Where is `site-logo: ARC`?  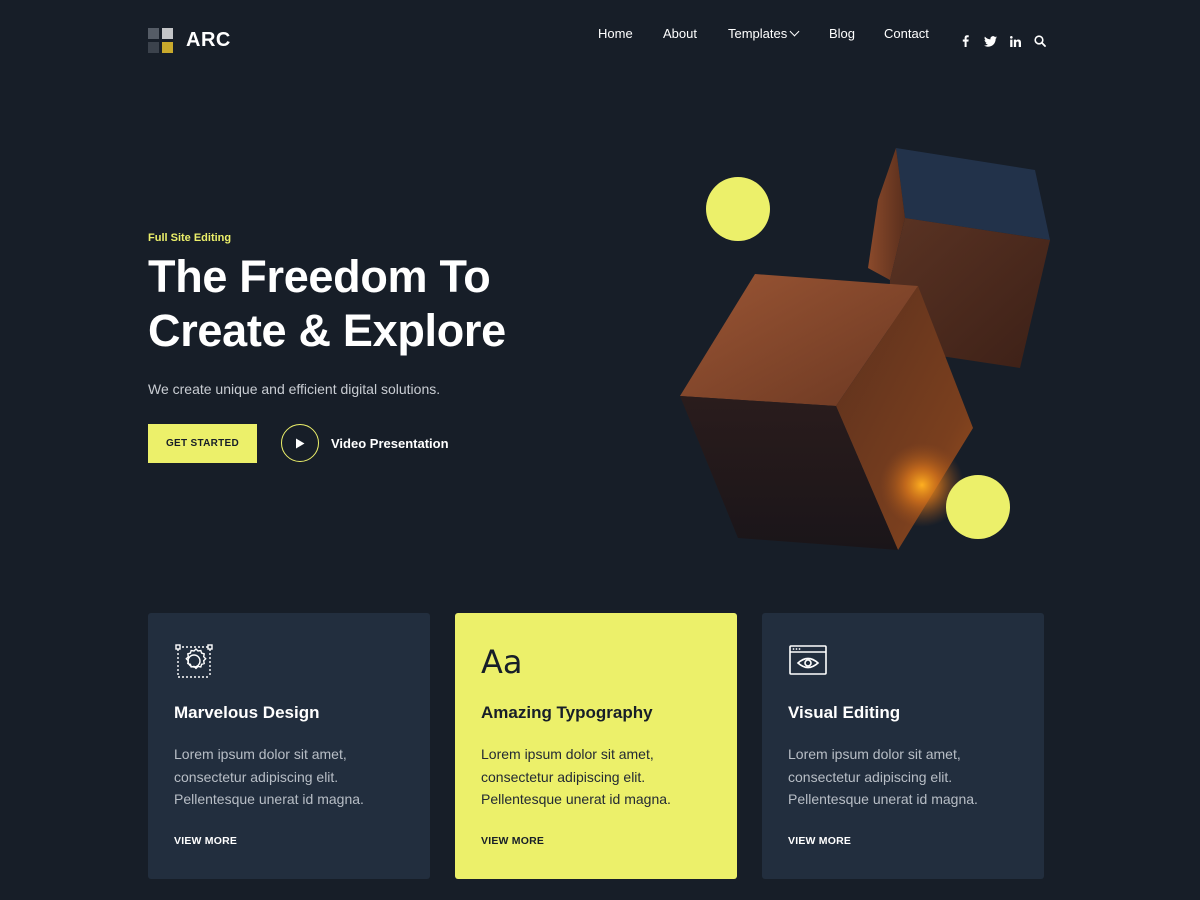 site-logo: ARC is located at coordinates (189, 40).